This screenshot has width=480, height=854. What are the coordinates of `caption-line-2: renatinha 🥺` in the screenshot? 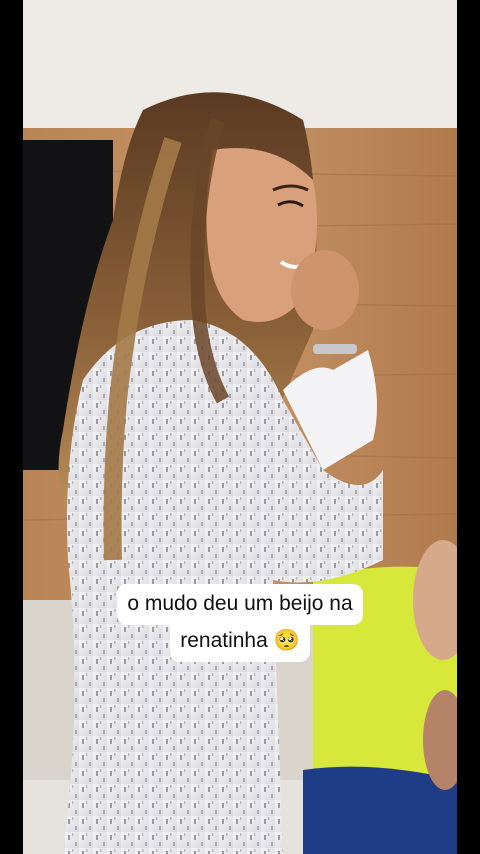 It's located at (240, 641).